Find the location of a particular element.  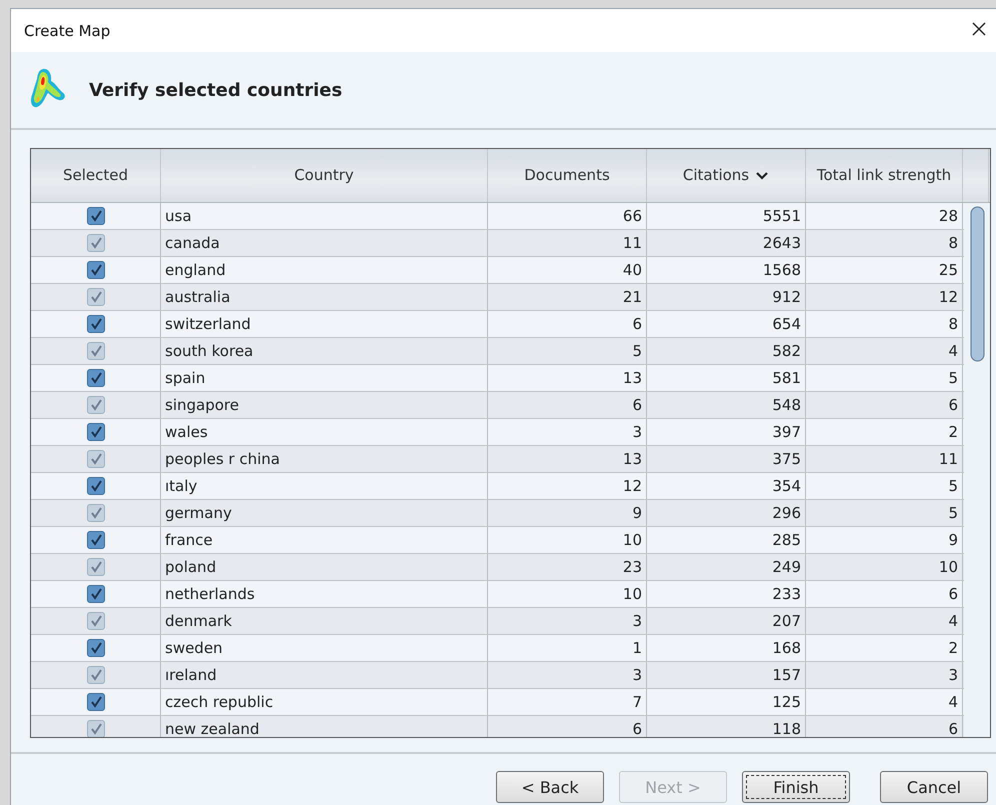

number-cell: 581 is located at coordinates (726, 378).